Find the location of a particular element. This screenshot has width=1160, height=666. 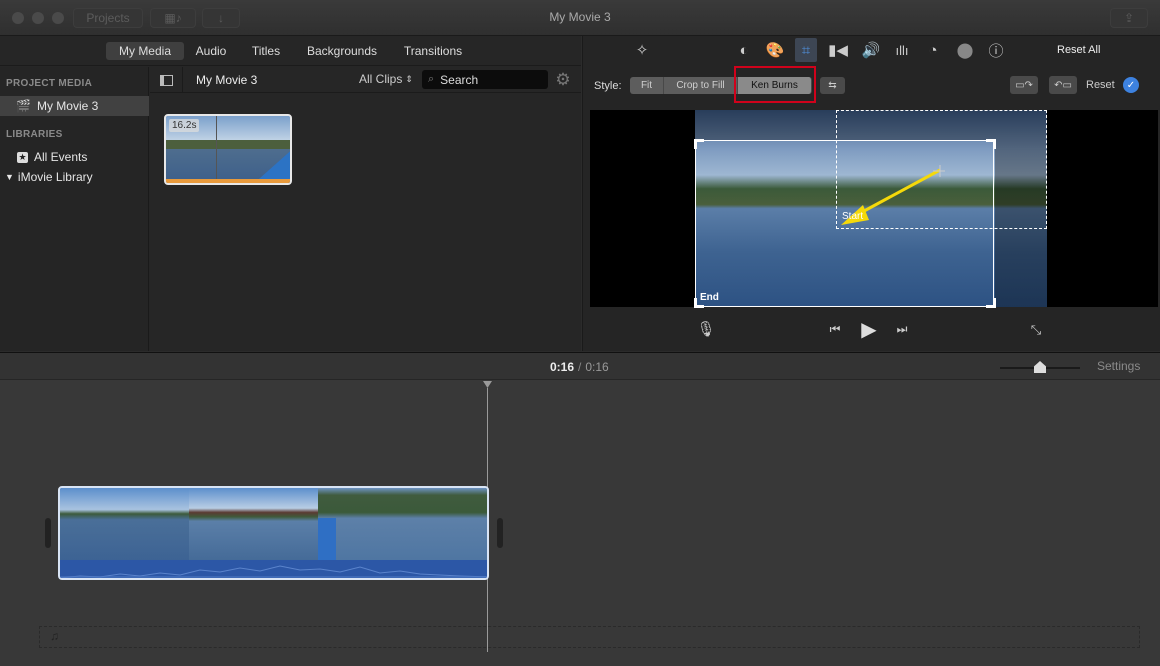

volume-icon: 🔊 is located at coordinates (871, 50).